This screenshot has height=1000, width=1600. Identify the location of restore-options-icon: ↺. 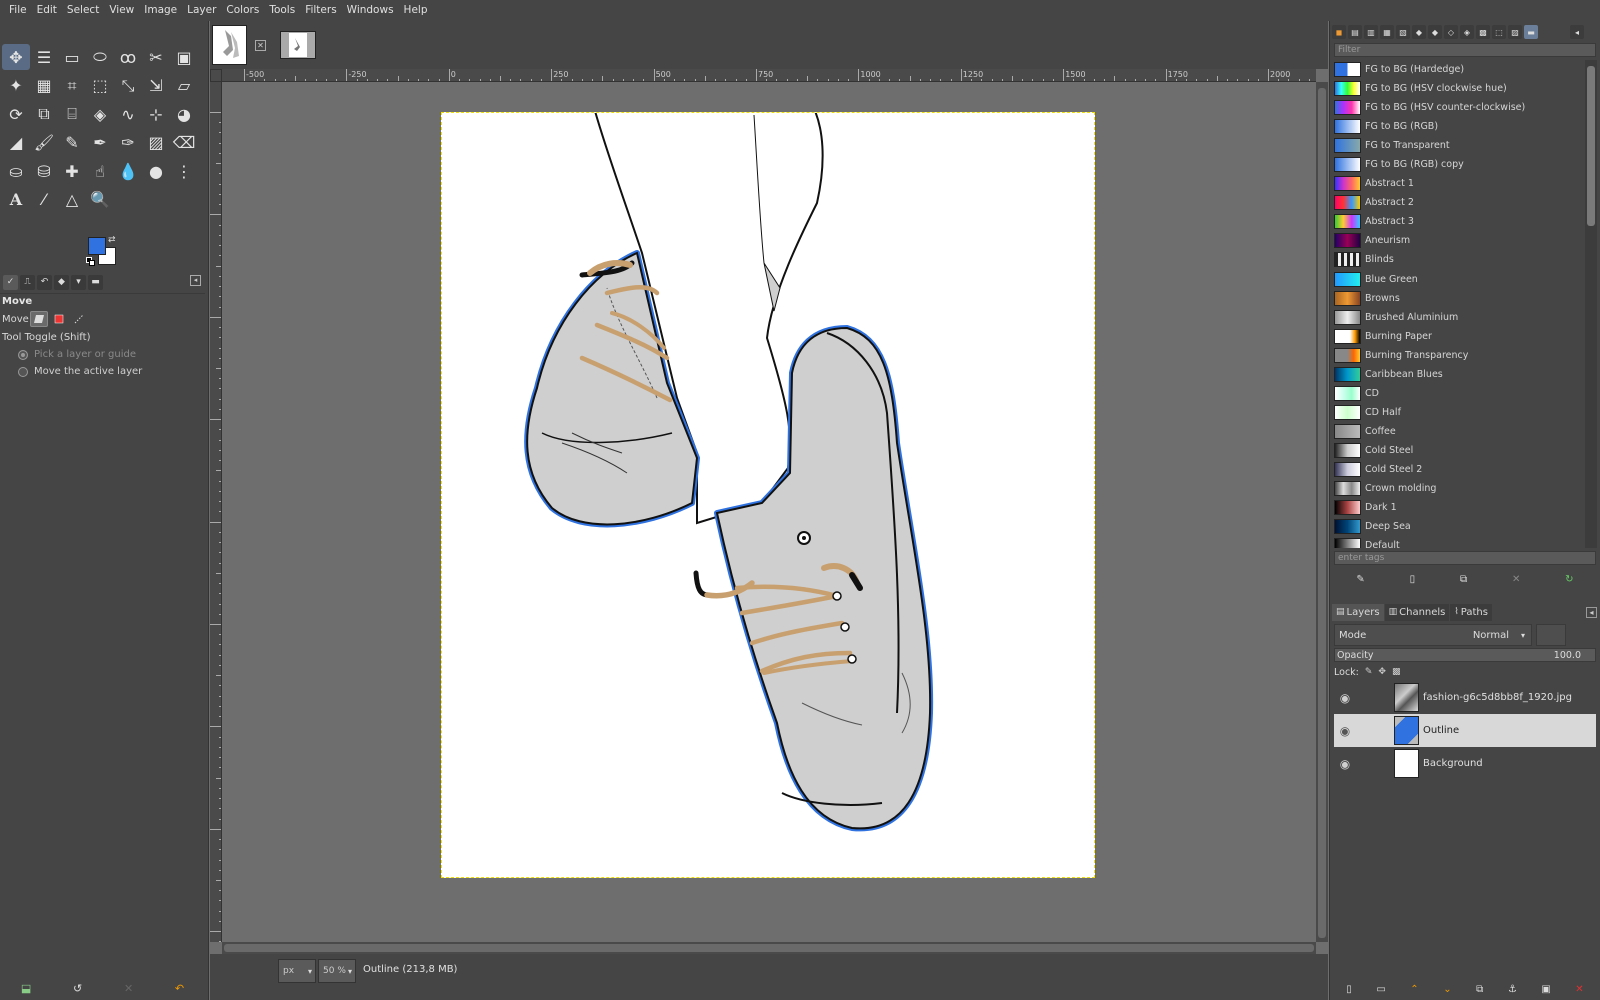
(77, 988).